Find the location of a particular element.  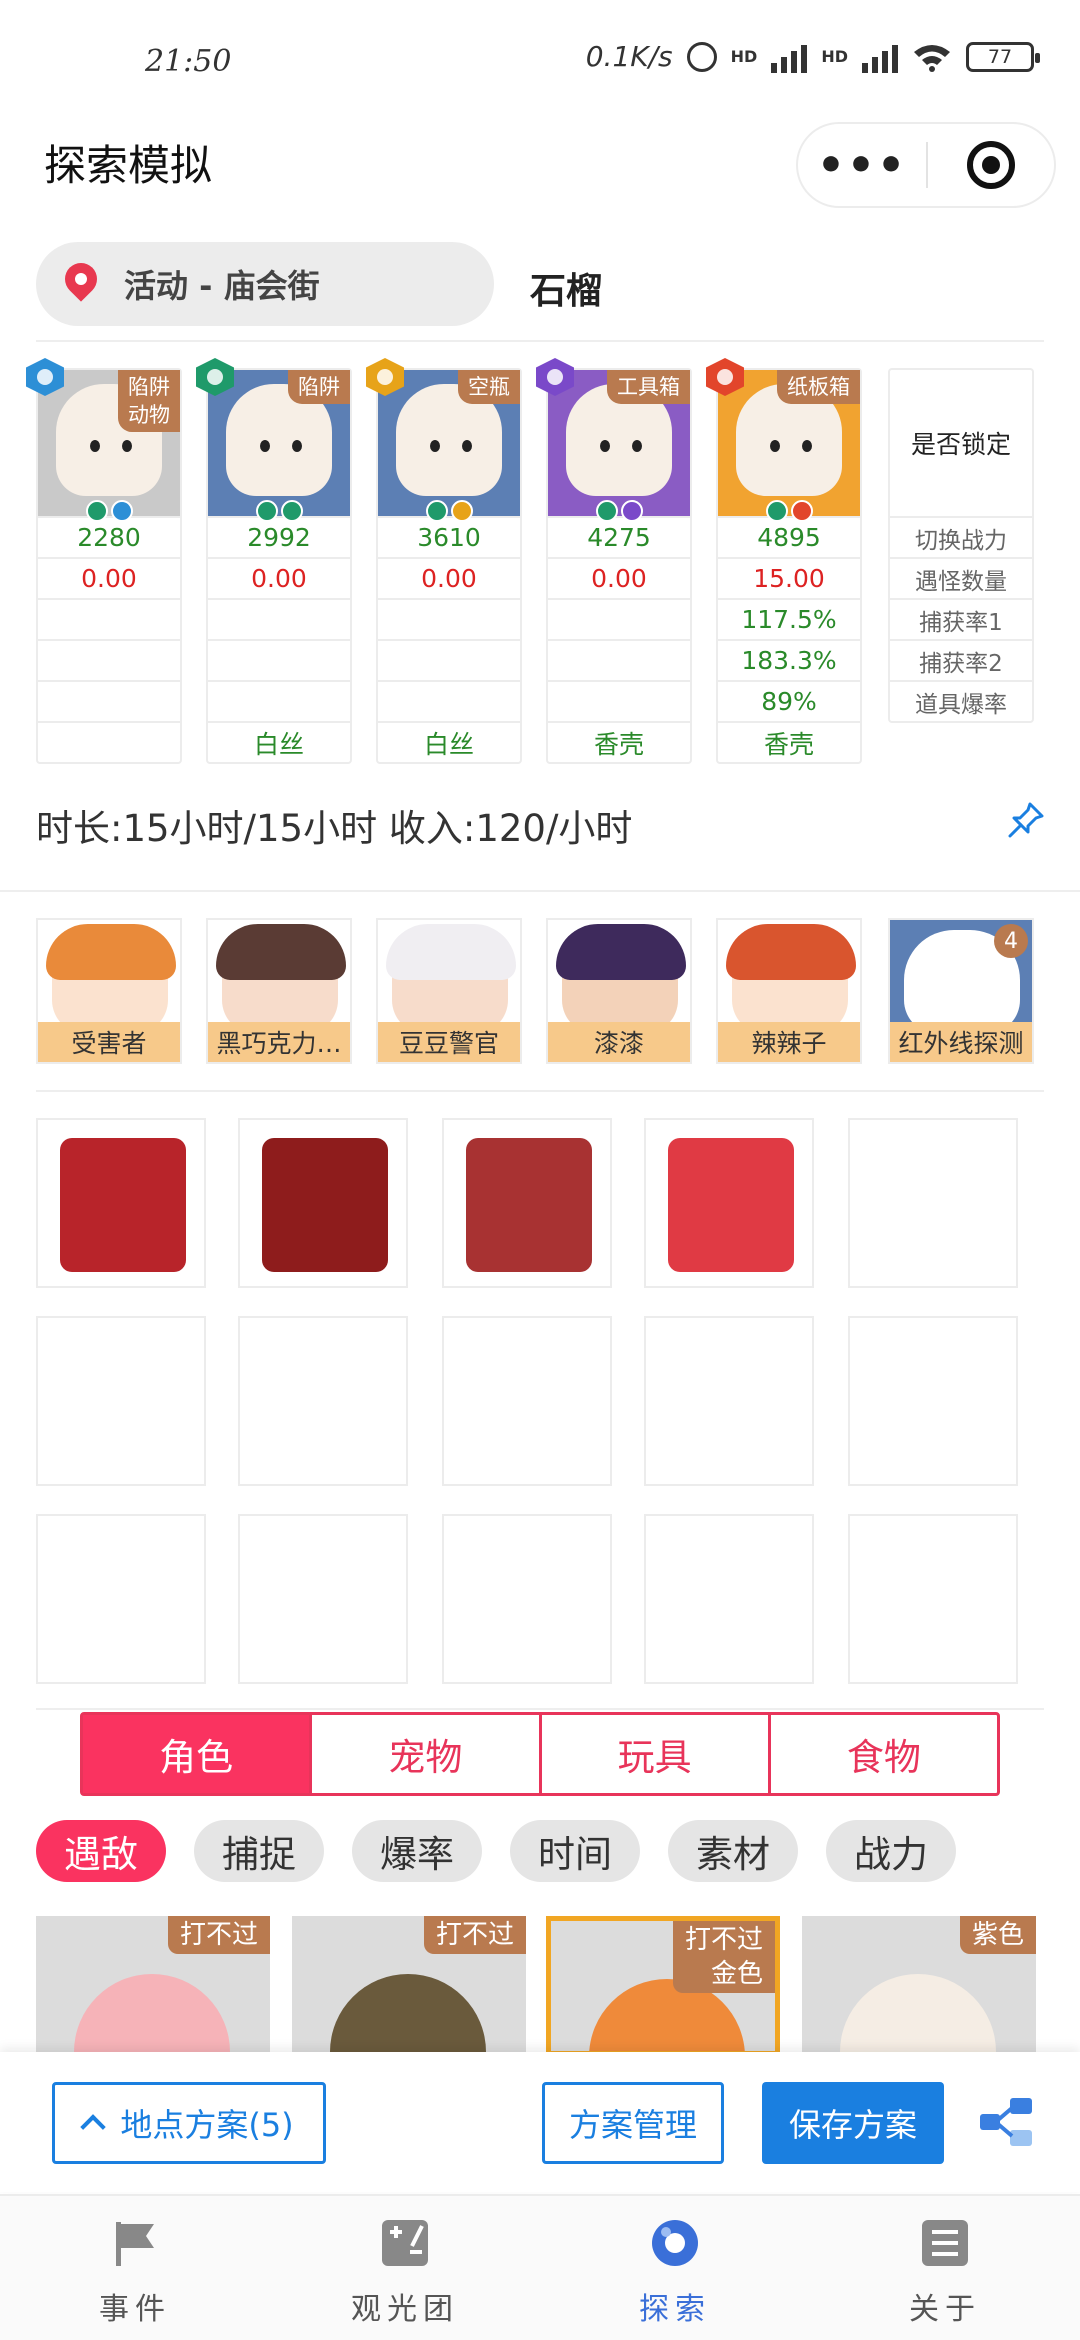

location-plans-button: 地点方案(5) is located at coordinates (189, 2123).